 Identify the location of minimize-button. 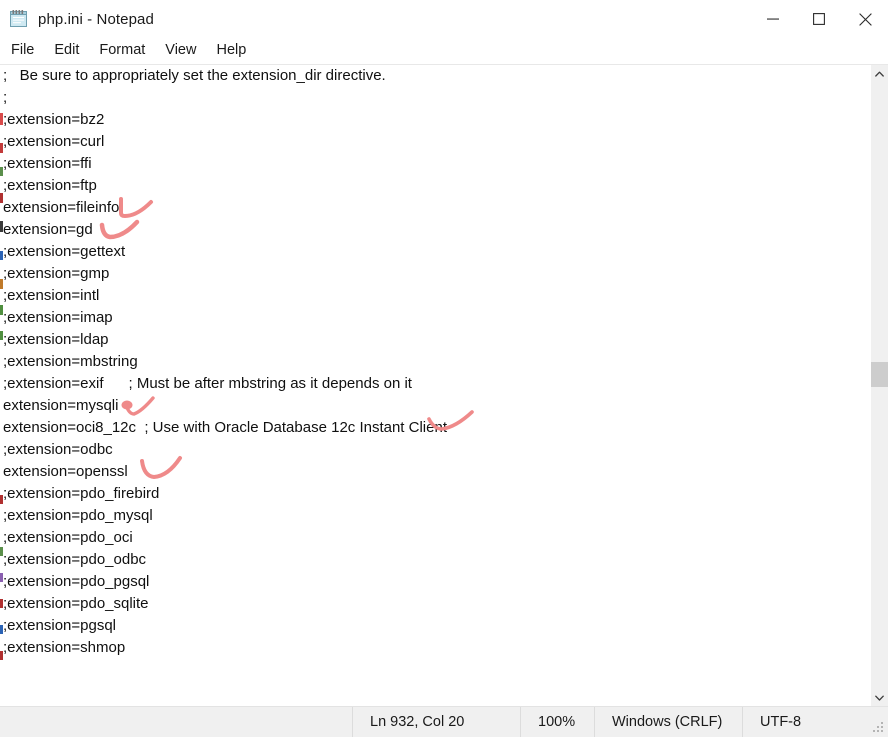
(773, 19).